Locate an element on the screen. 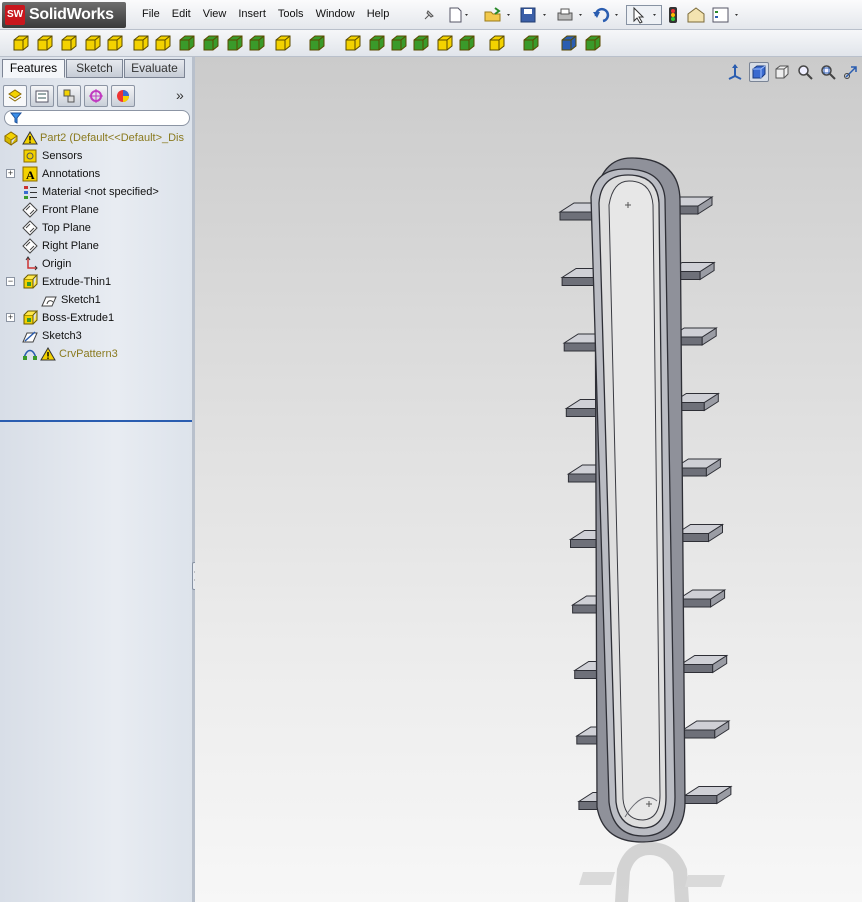  tree-item-sketch3: Sketch3 is located at coordinates (96, 336).